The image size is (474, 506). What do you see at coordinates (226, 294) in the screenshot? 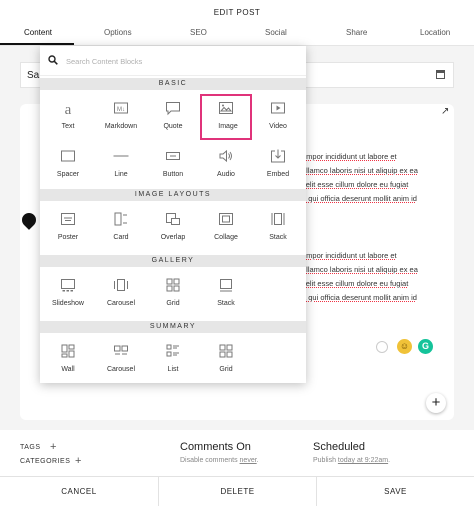
I see `block-stack-gallery: Stack` at bounding box center [226, 294].